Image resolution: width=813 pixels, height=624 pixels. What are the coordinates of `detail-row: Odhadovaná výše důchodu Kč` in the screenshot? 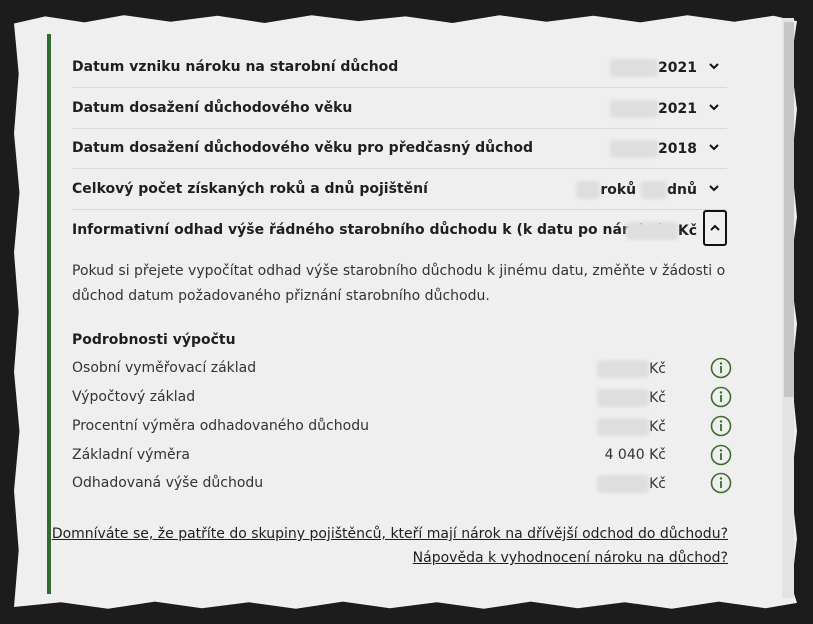 It's located at (402, 485).